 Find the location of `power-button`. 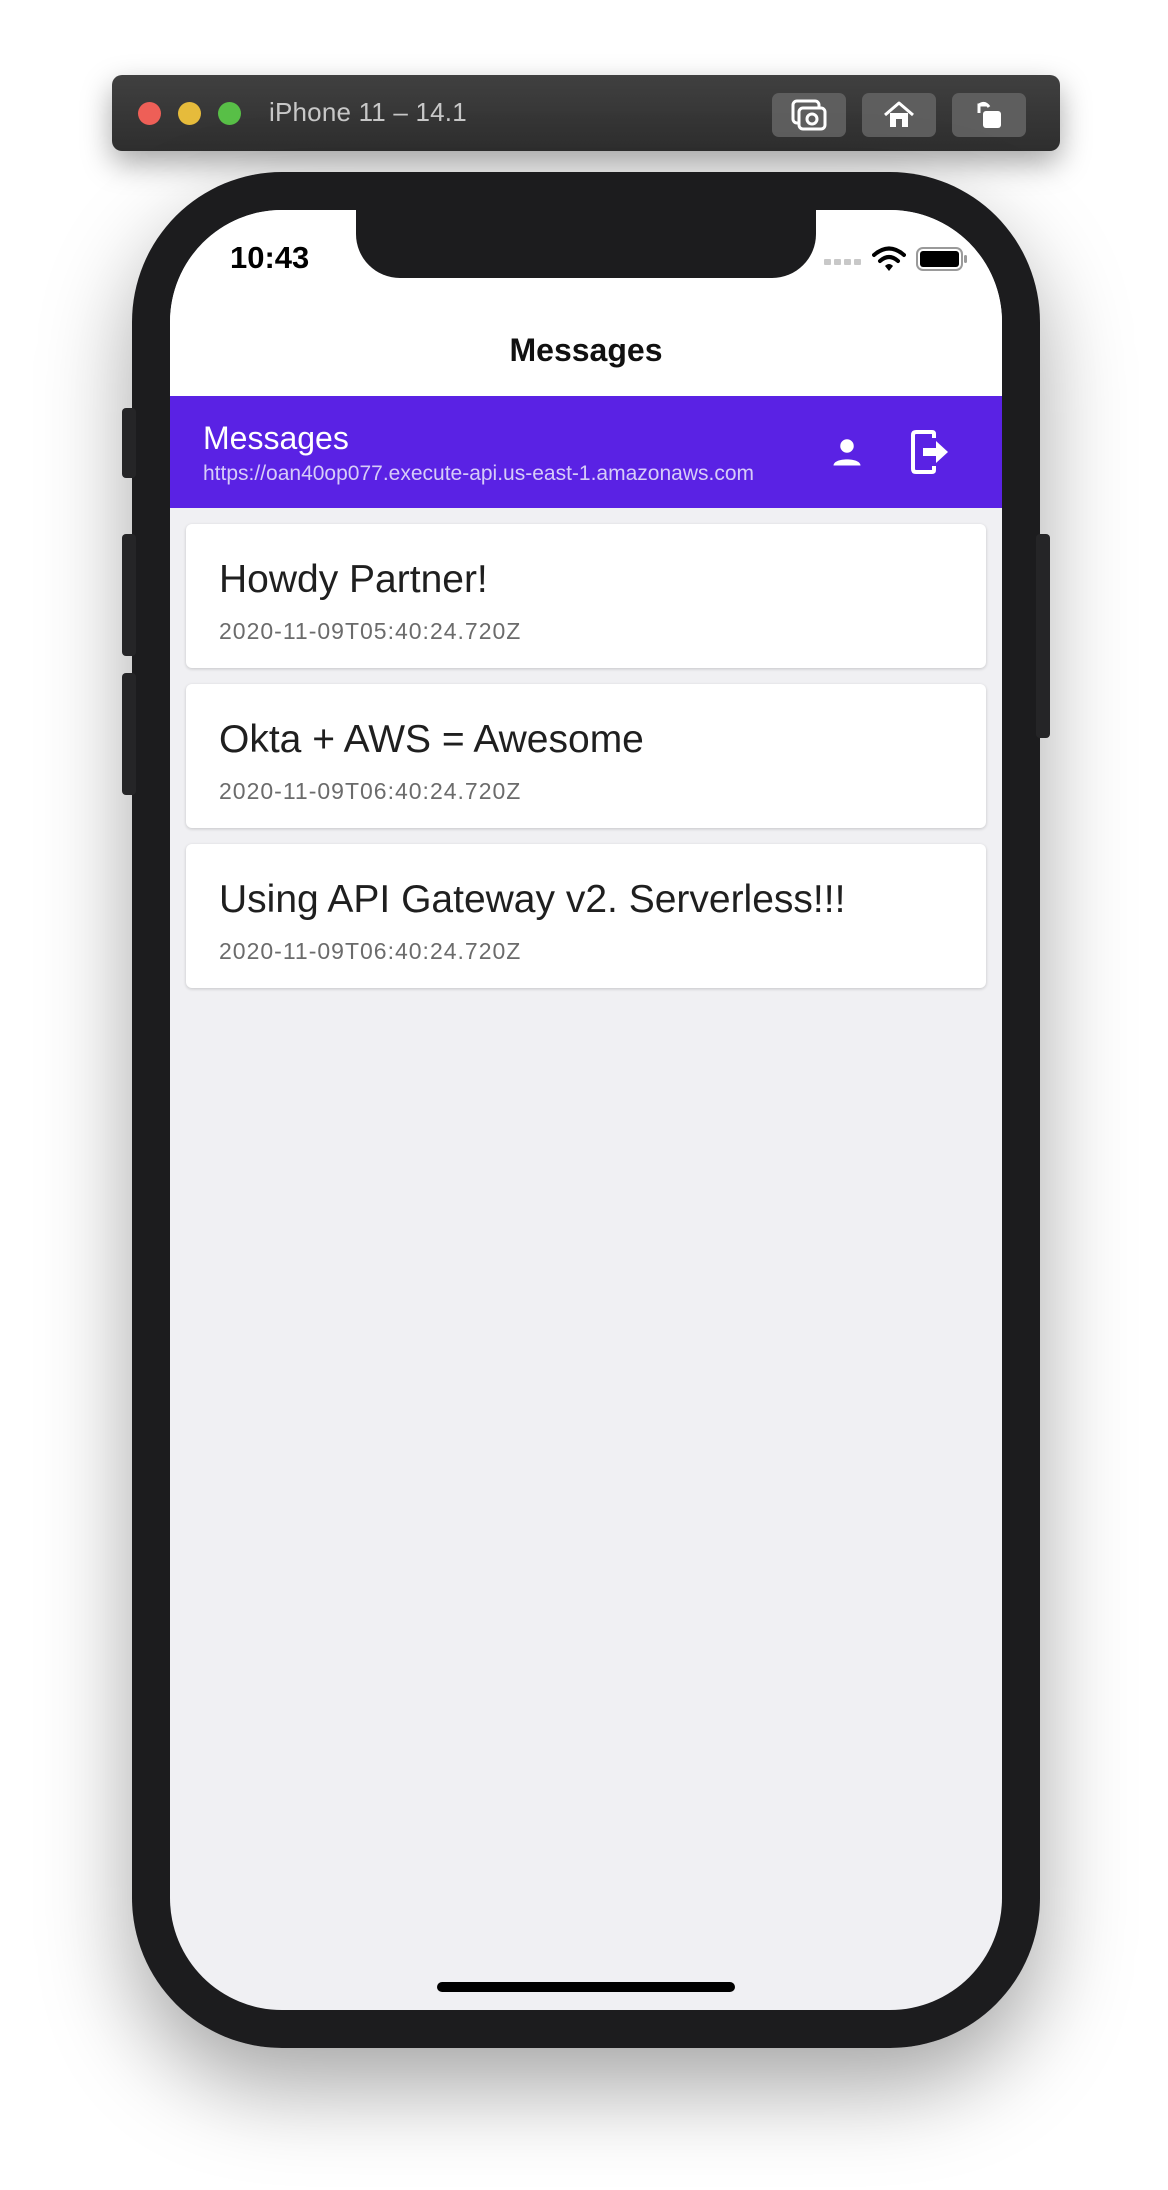

power-button is located at coordinates (1043, 636).